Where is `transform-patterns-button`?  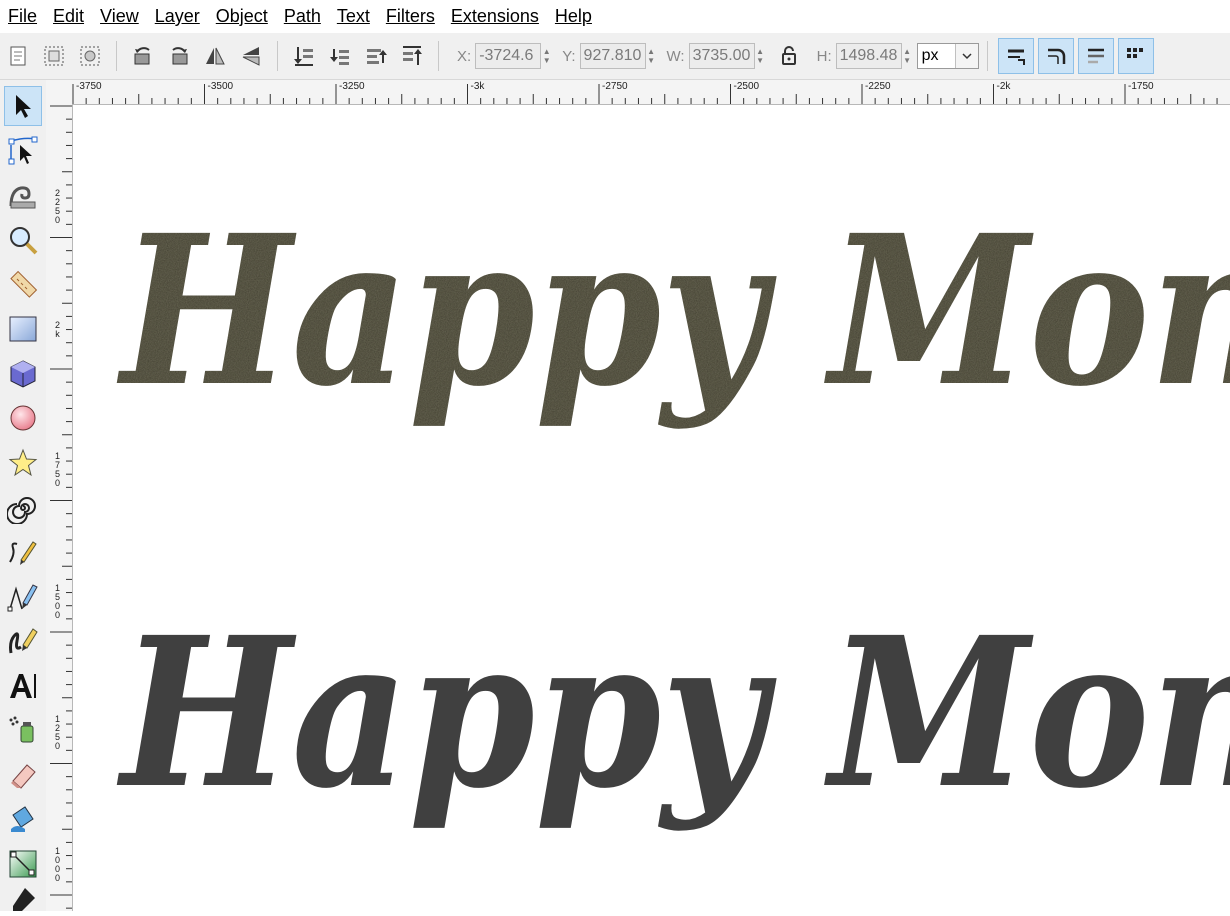 transform-patterns-button is located at coordinates (1135, 56).